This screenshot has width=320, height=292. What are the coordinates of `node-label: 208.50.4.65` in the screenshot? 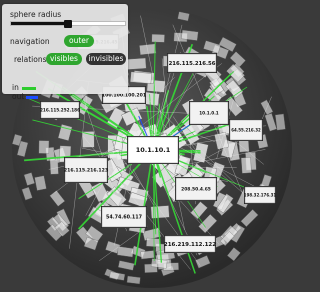 It's located at (196, 189).